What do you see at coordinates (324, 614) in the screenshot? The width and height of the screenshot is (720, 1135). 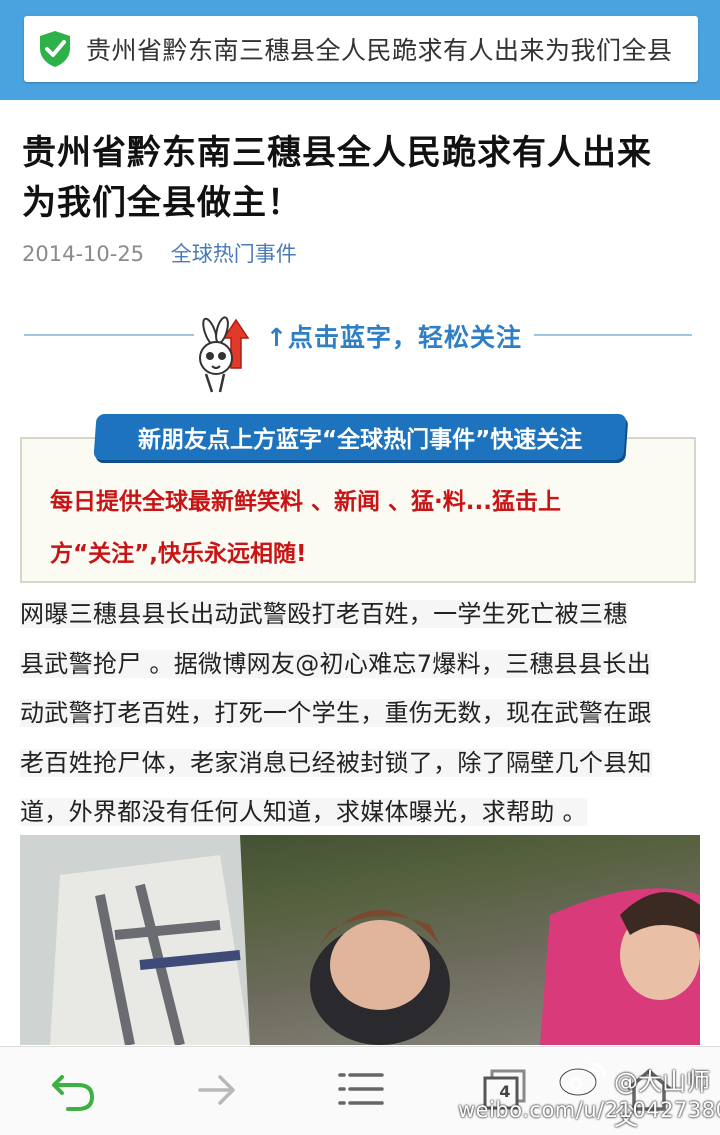 I see `body-line: 网曝三穗县县长出动武警殴打老百姓，一学生死亡被三穗` at bounding box center [324, 614].